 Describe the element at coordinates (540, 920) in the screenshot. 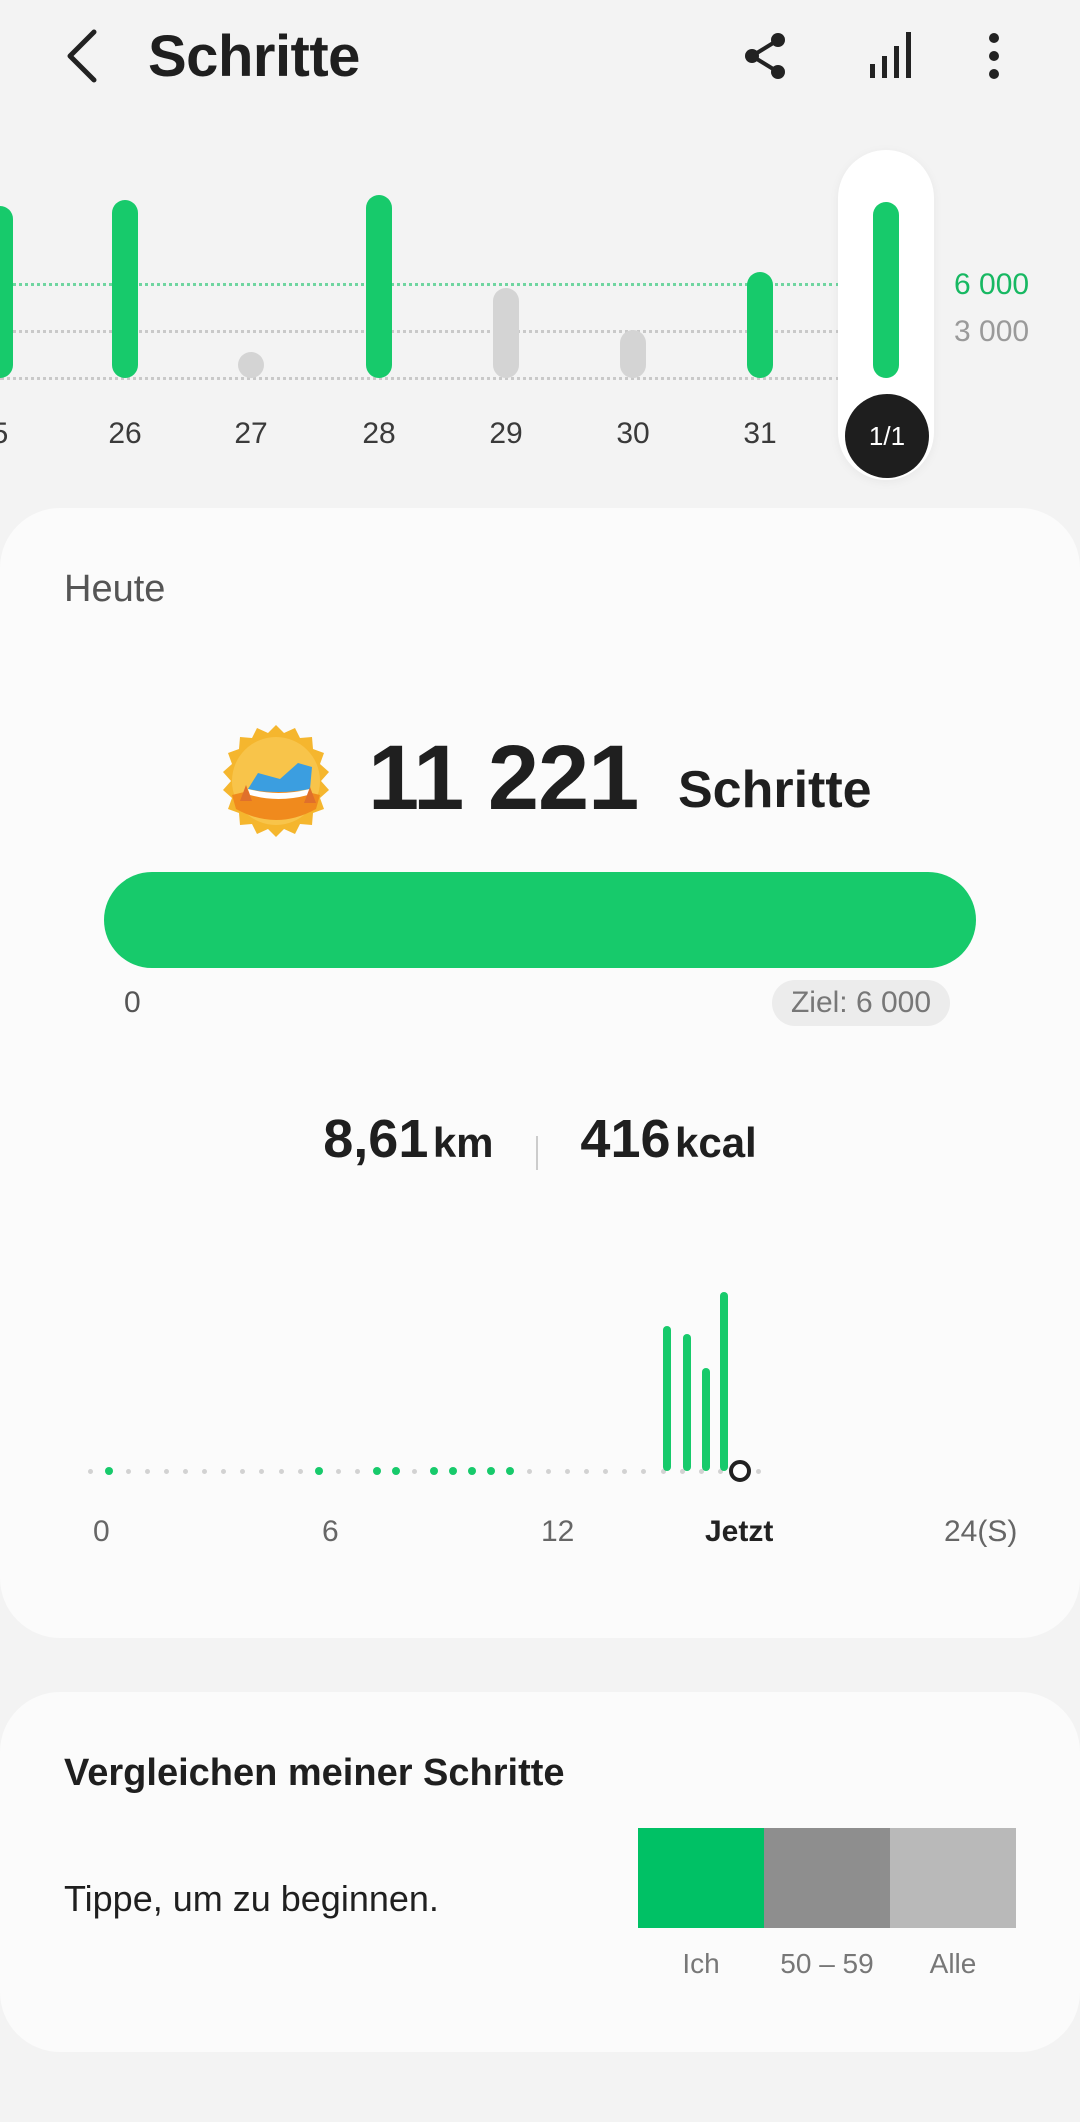

I see `steps-progress-bar` at that location.